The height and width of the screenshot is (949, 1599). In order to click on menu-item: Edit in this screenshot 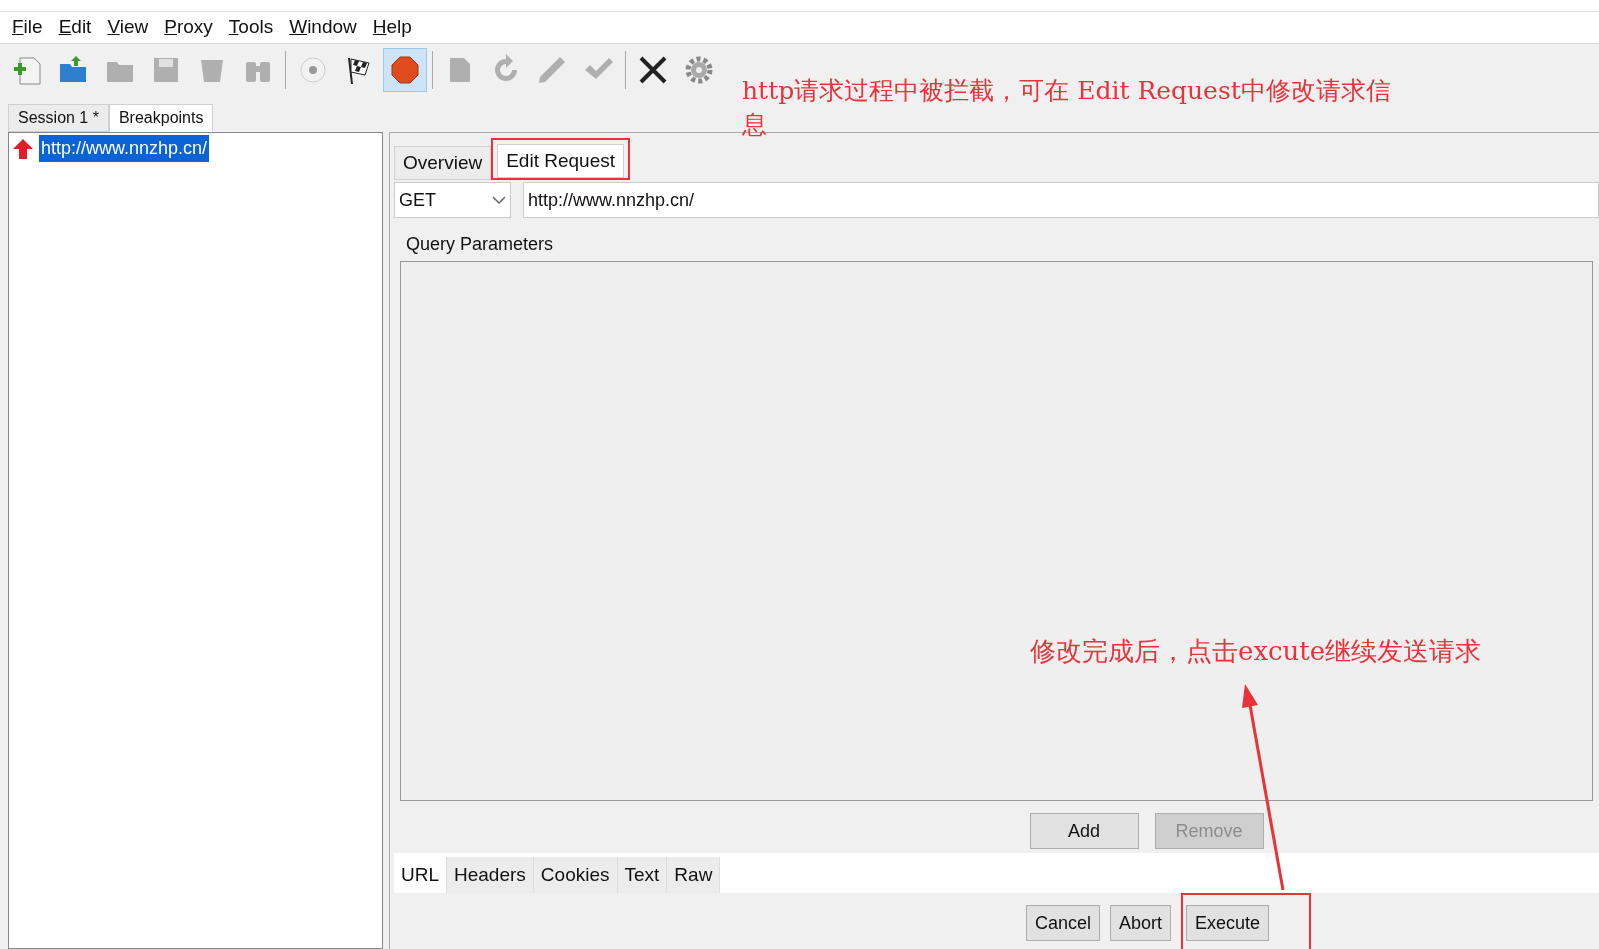, I will do `click(75, 27)`.